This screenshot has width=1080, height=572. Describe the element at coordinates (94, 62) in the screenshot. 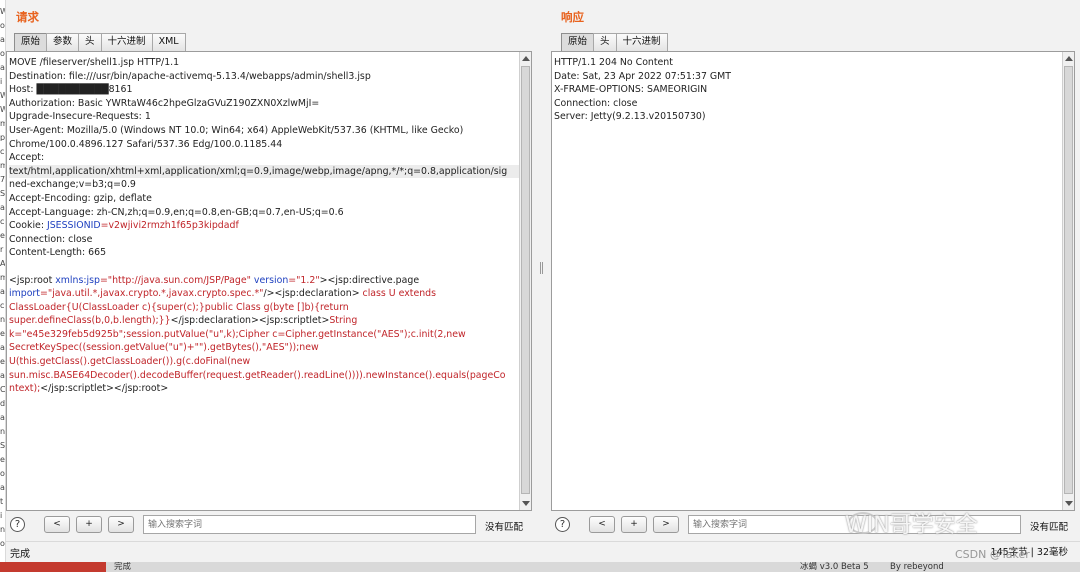

I see `request-line: MOVE /fileserver/shell1.jsp HTTP/1.1` at that location.